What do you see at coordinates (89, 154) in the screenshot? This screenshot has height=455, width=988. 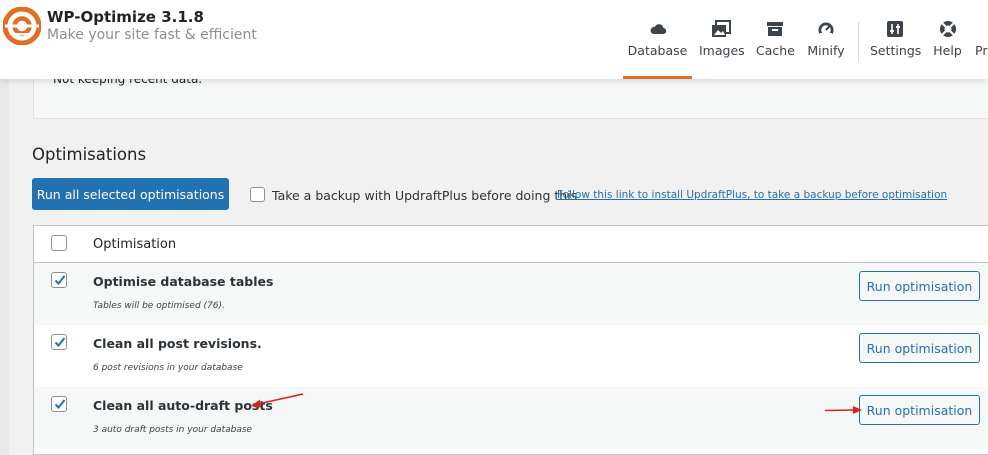 I see `section-title: Optimisations` at bounding box center [89, 154].